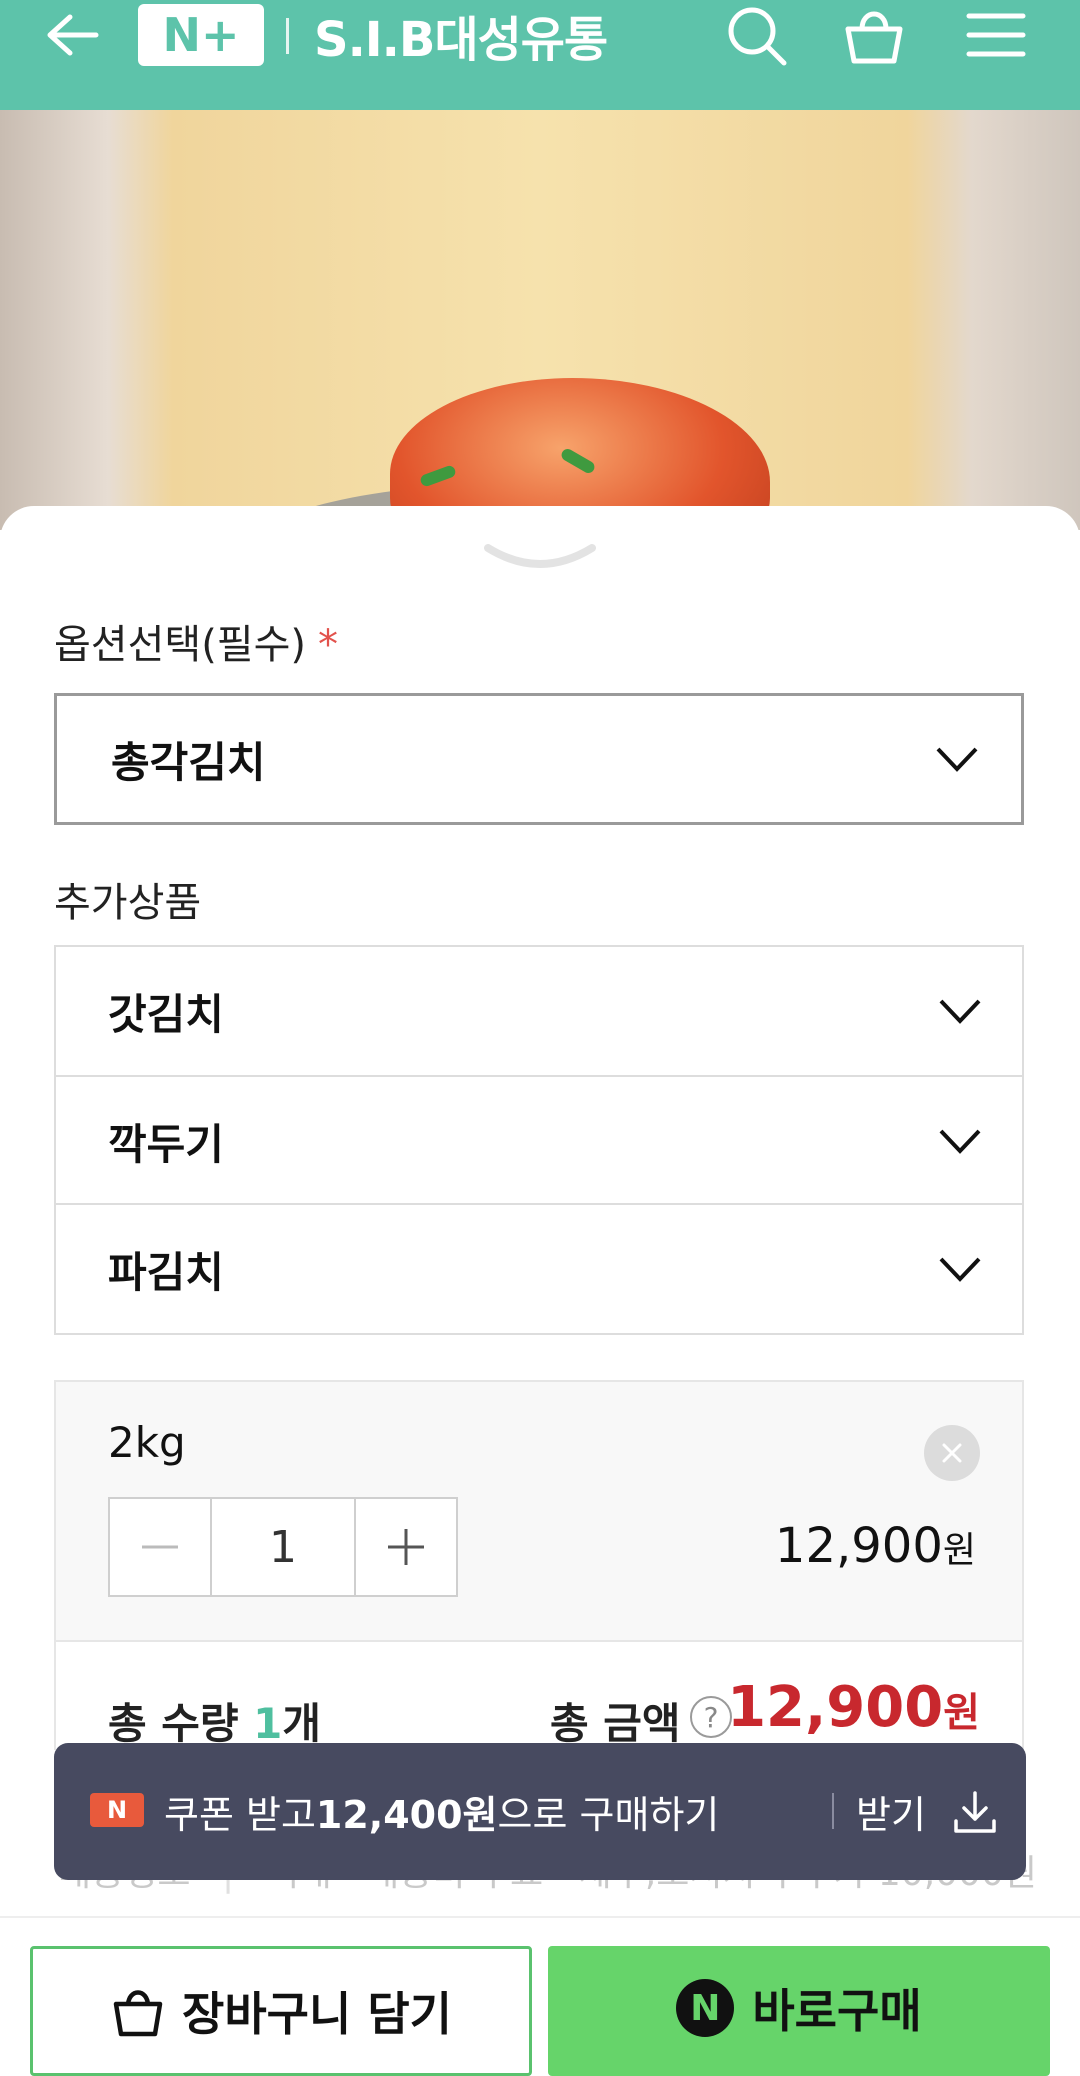  What do you see at coordinates (302, 1723) in the screenshot?
I see `total-quantity-unit: 개` at bounding box center [302, 1723].